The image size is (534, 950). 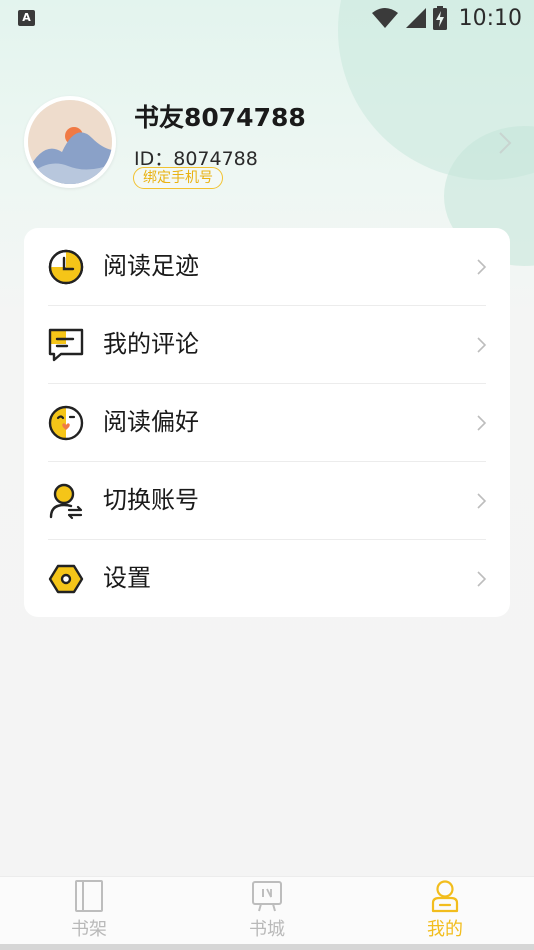 I want to click on menu-item-reading-history: 阅读足迹, so click(x=267, y=267).